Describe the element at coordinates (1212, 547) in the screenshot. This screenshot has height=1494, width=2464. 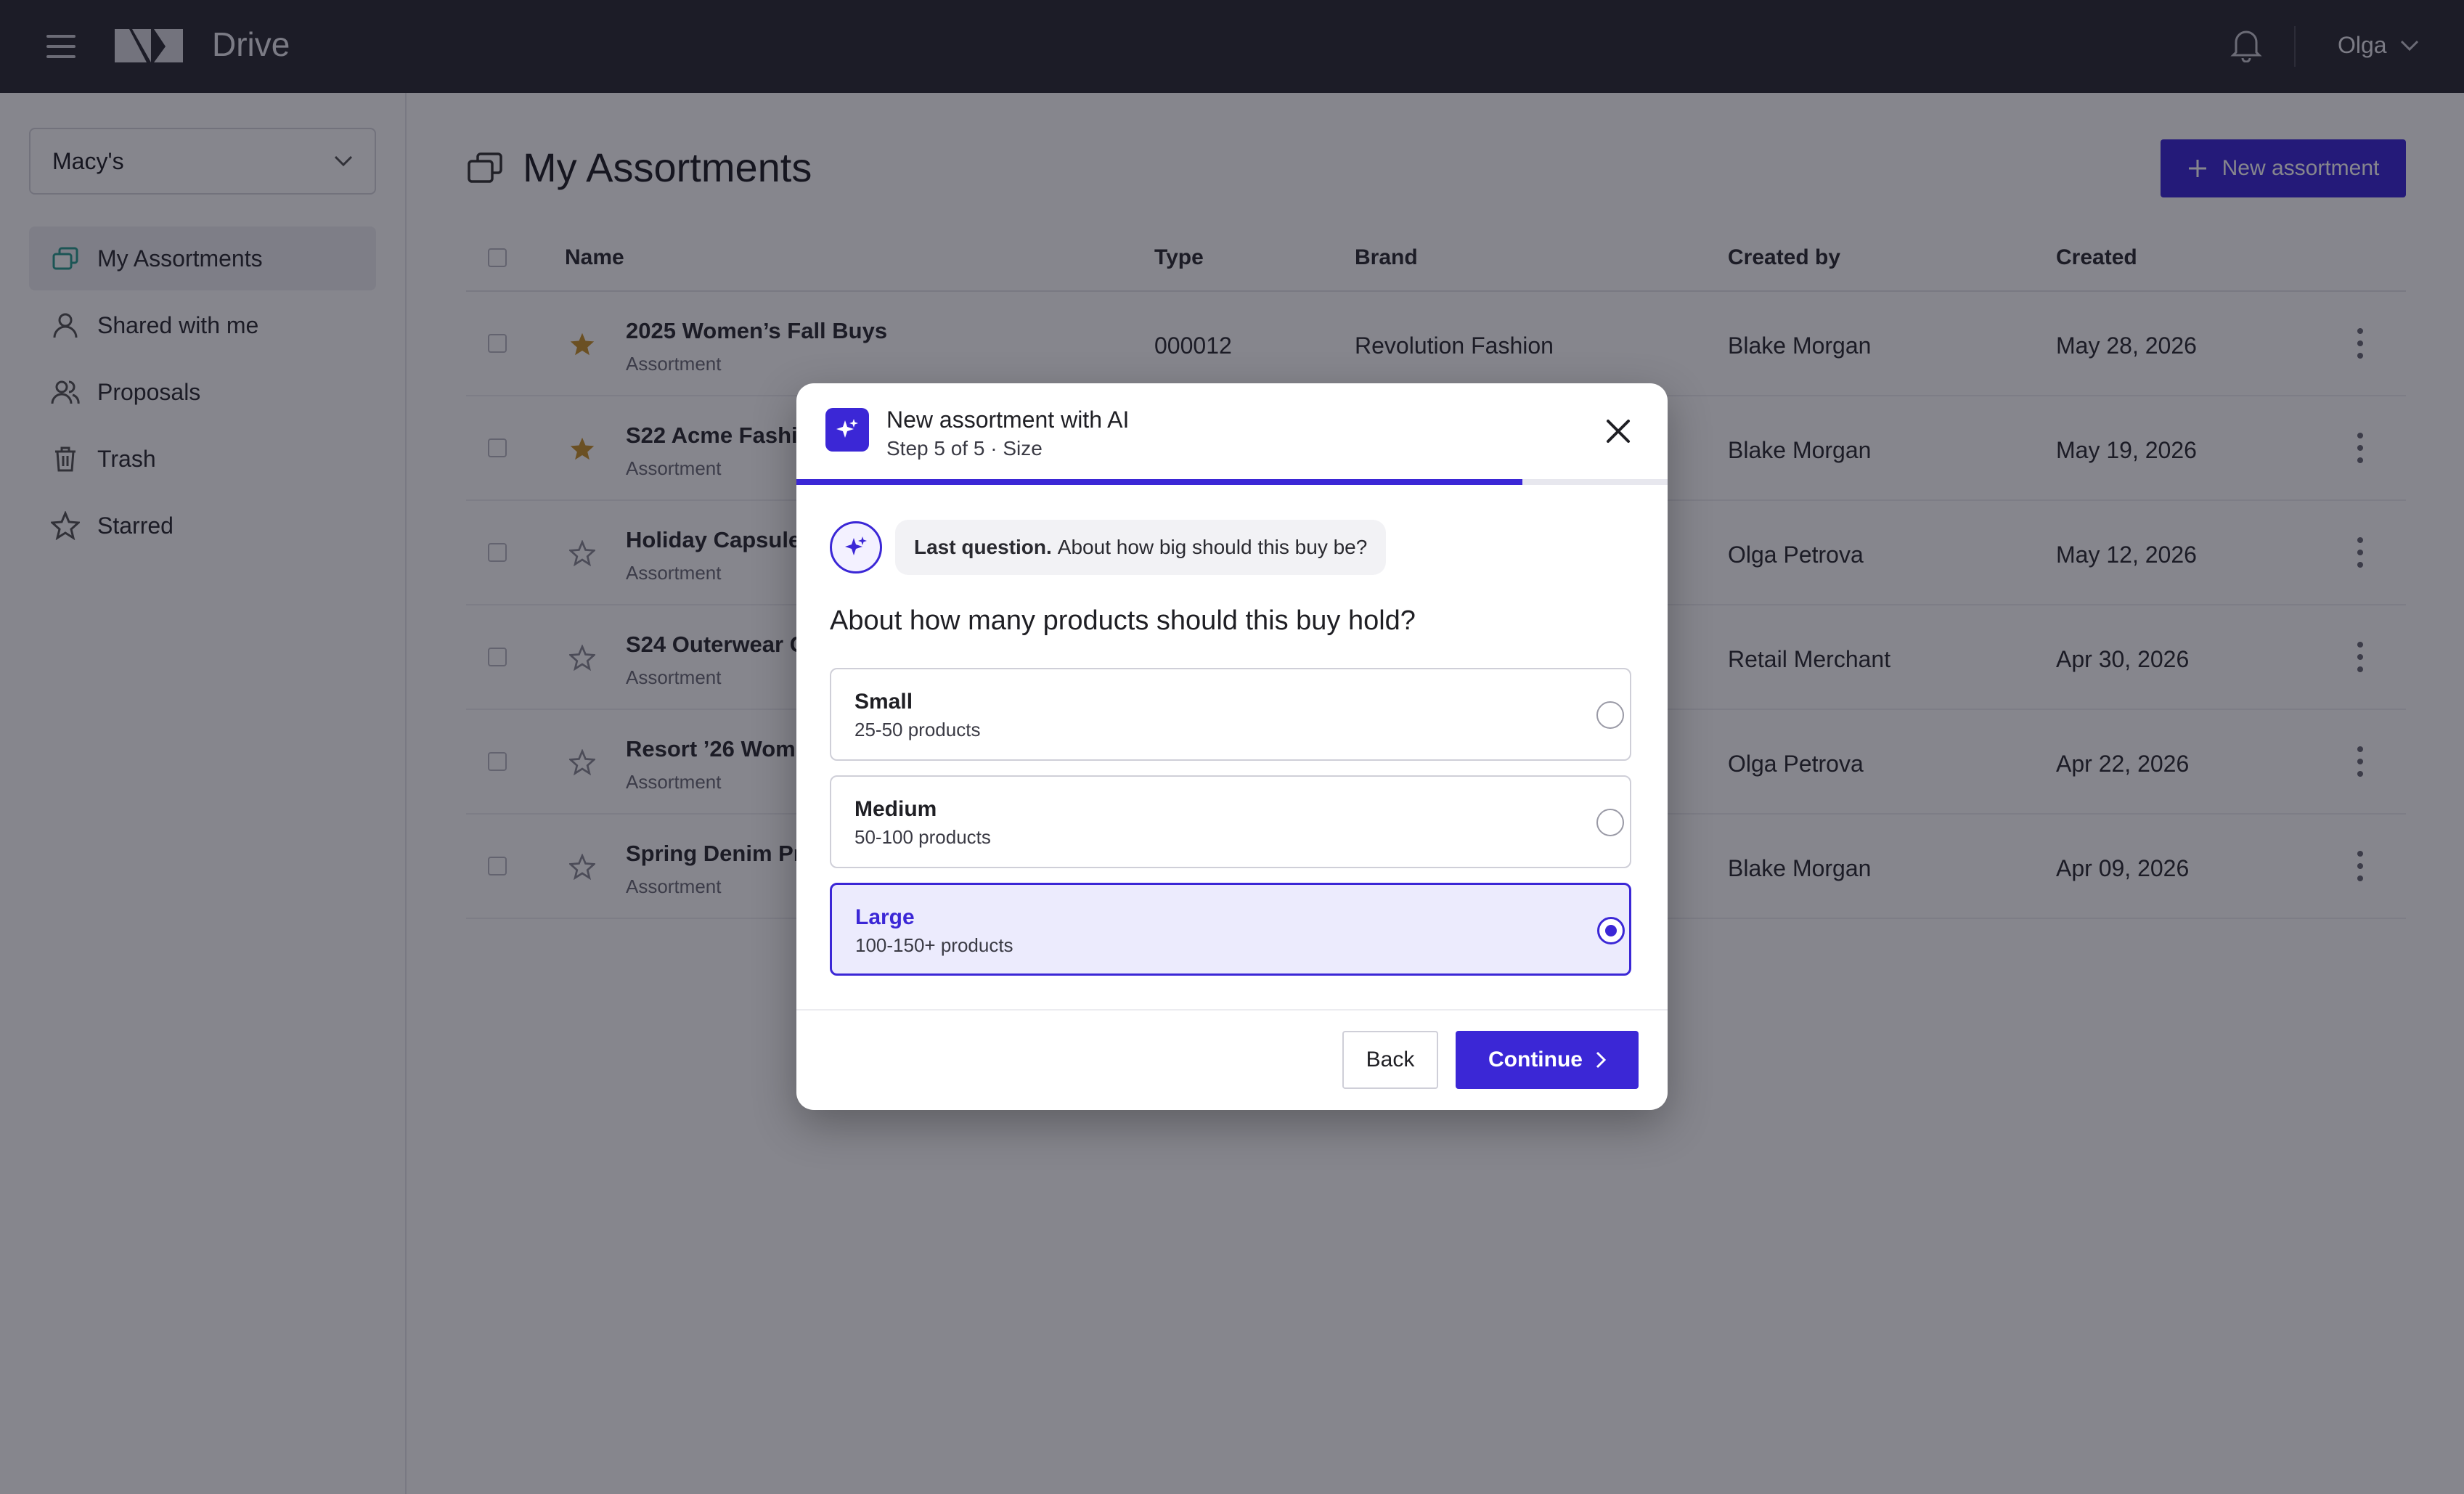
I see `assistant-text: About how big should this buy be?` at that location.